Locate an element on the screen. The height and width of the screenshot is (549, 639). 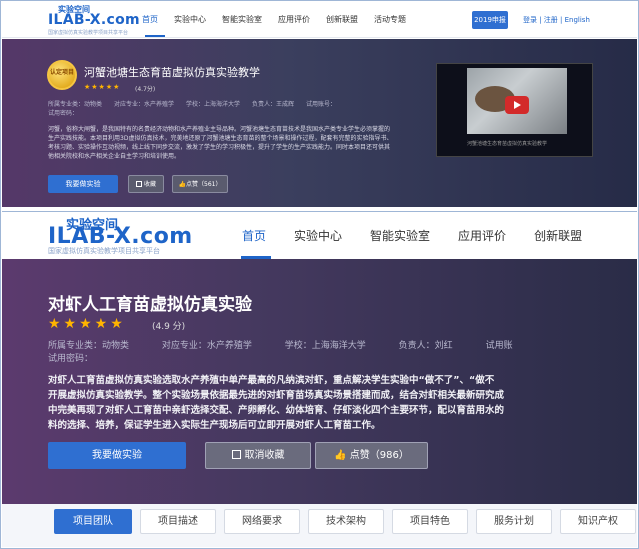
meta-major: 对应专业：水产养殖学 is located at coordinates (206, 346).